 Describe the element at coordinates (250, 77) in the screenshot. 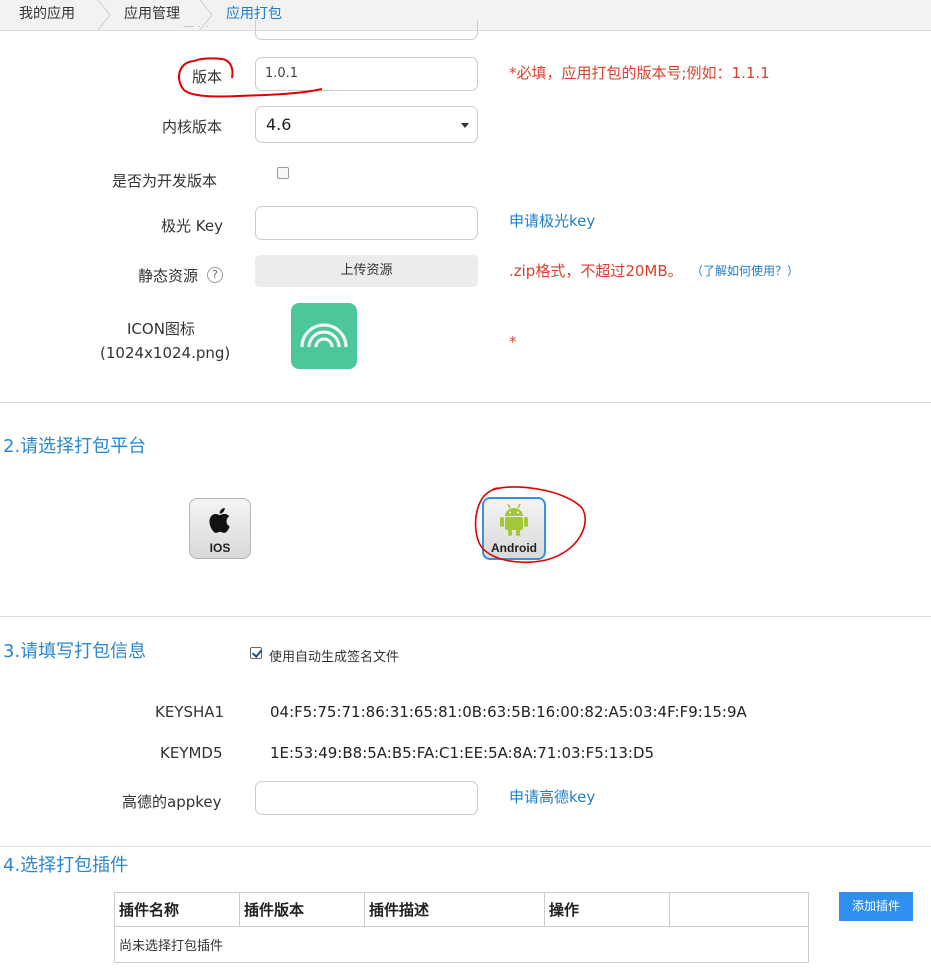

I see `annotation-underline-mark` at that location.